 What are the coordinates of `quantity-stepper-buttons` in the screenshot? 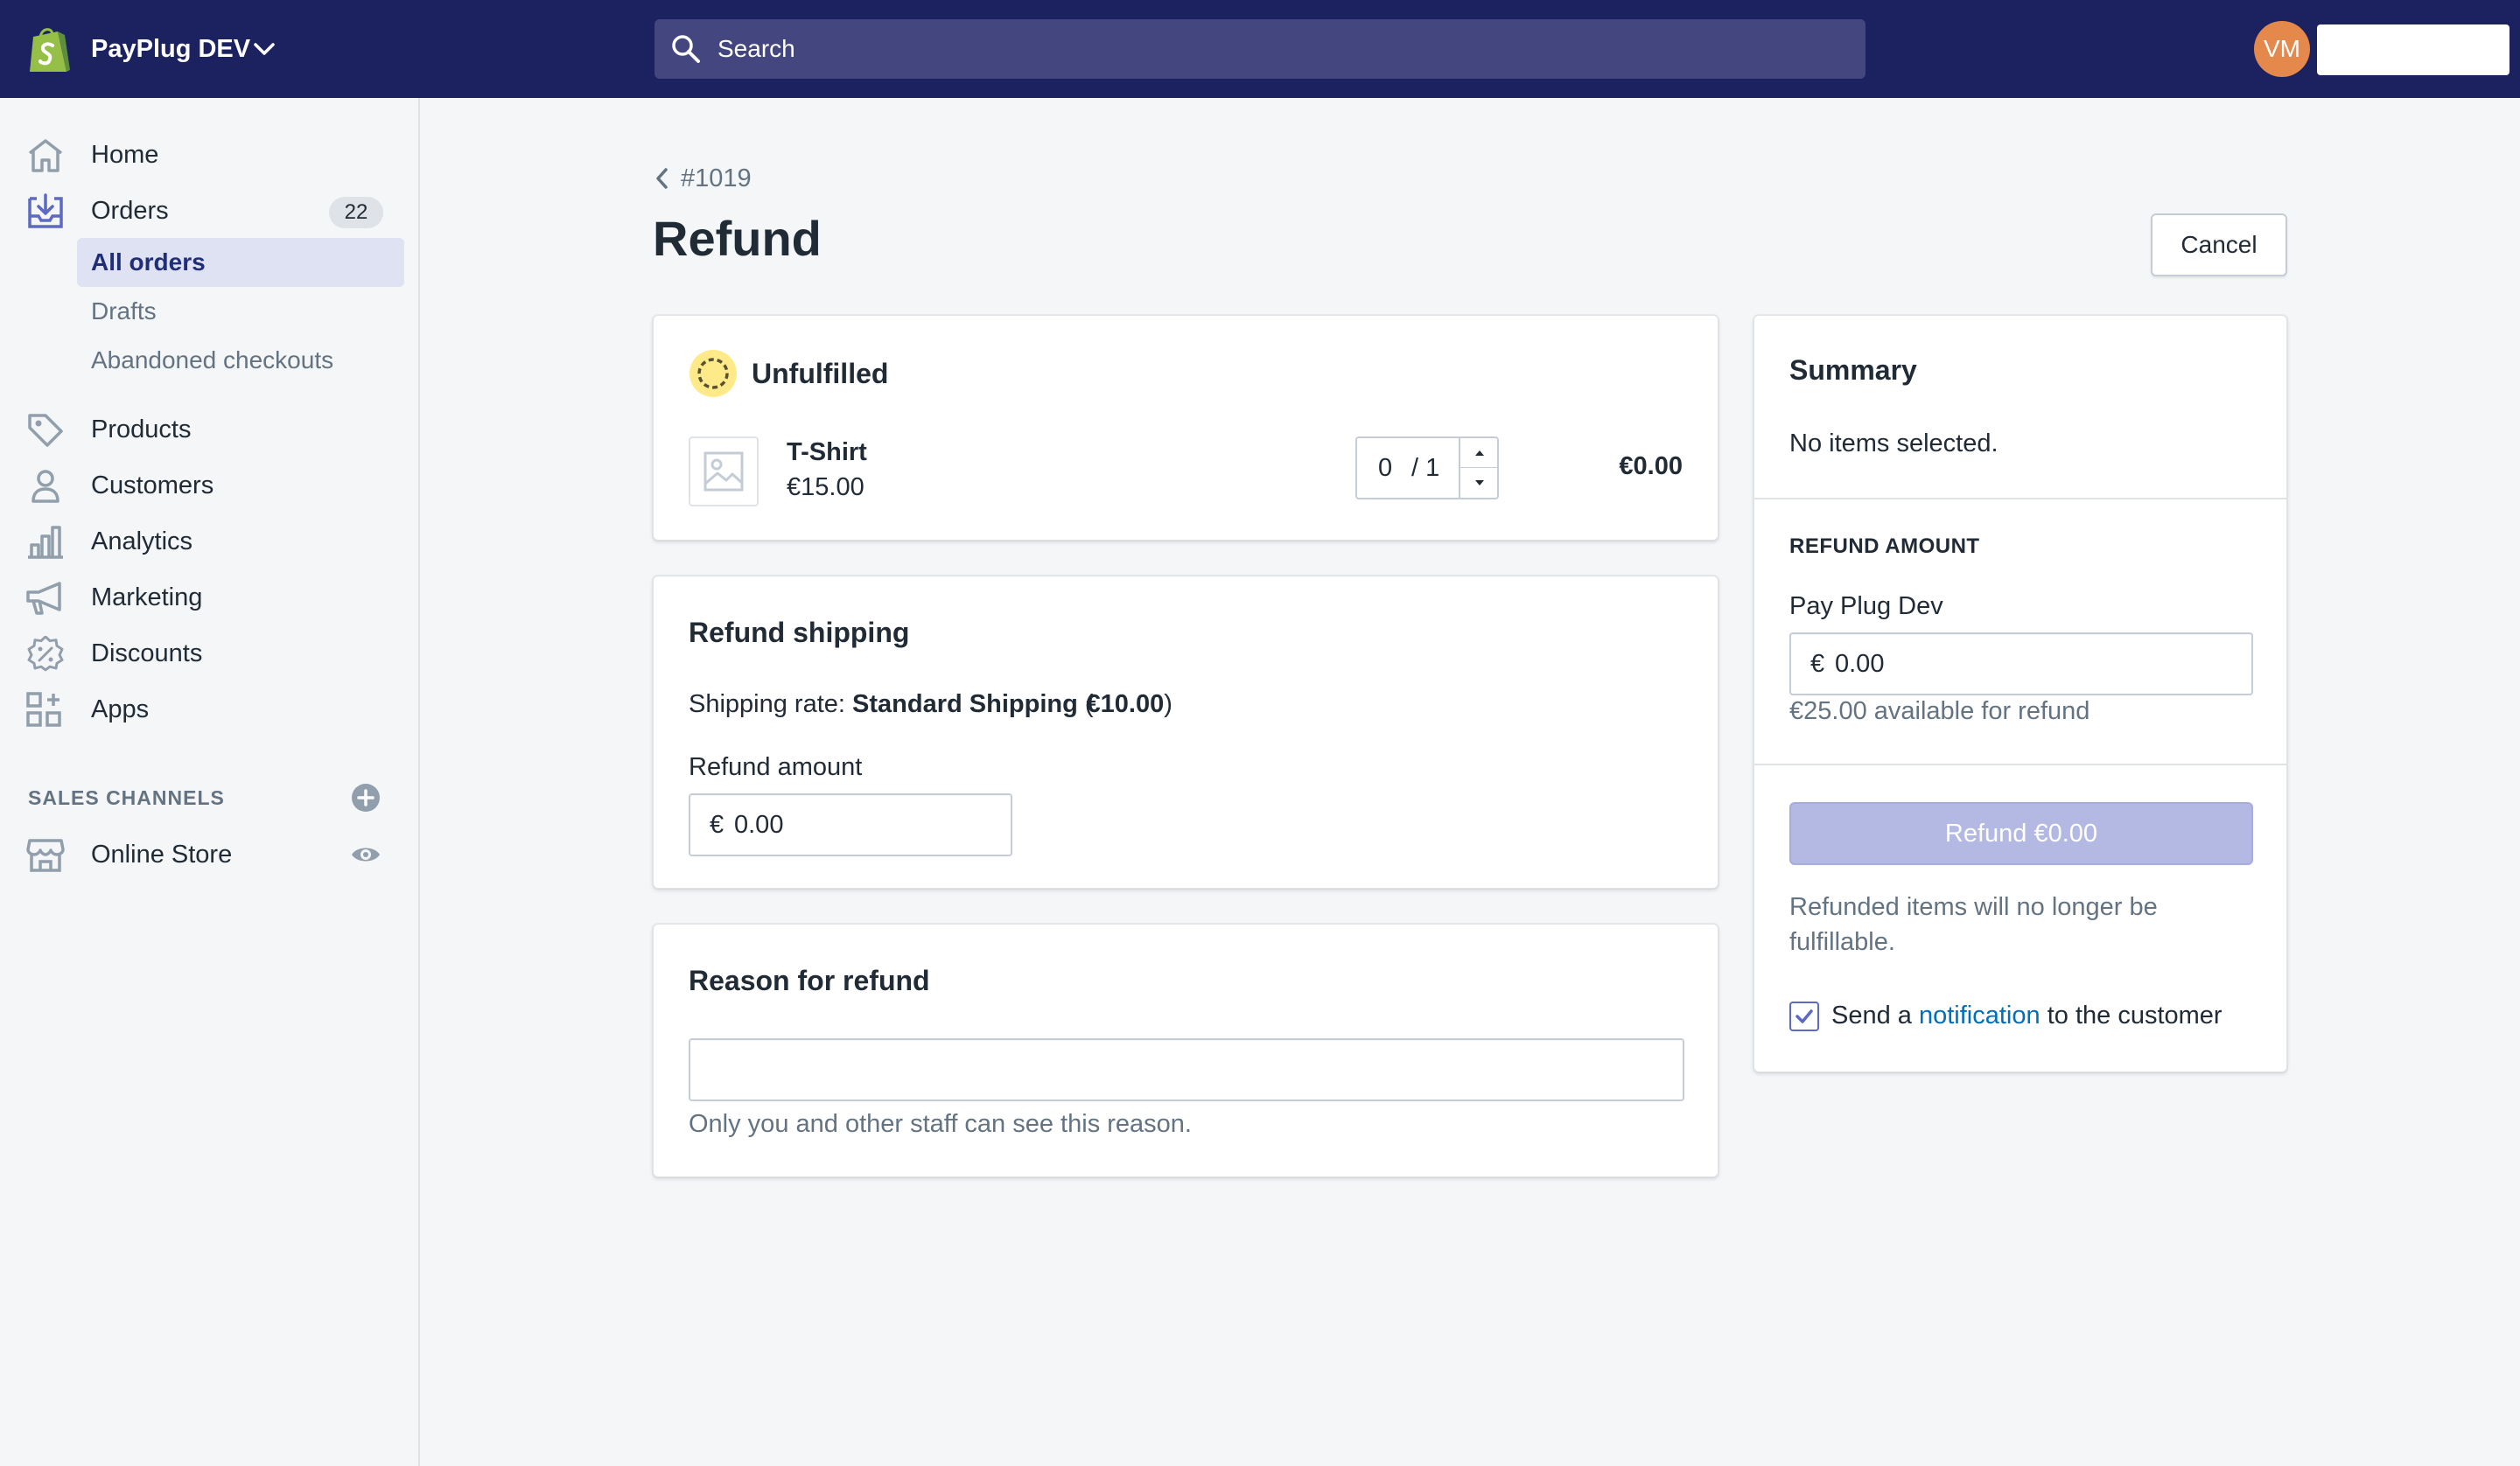 It's located at (1479, 468).